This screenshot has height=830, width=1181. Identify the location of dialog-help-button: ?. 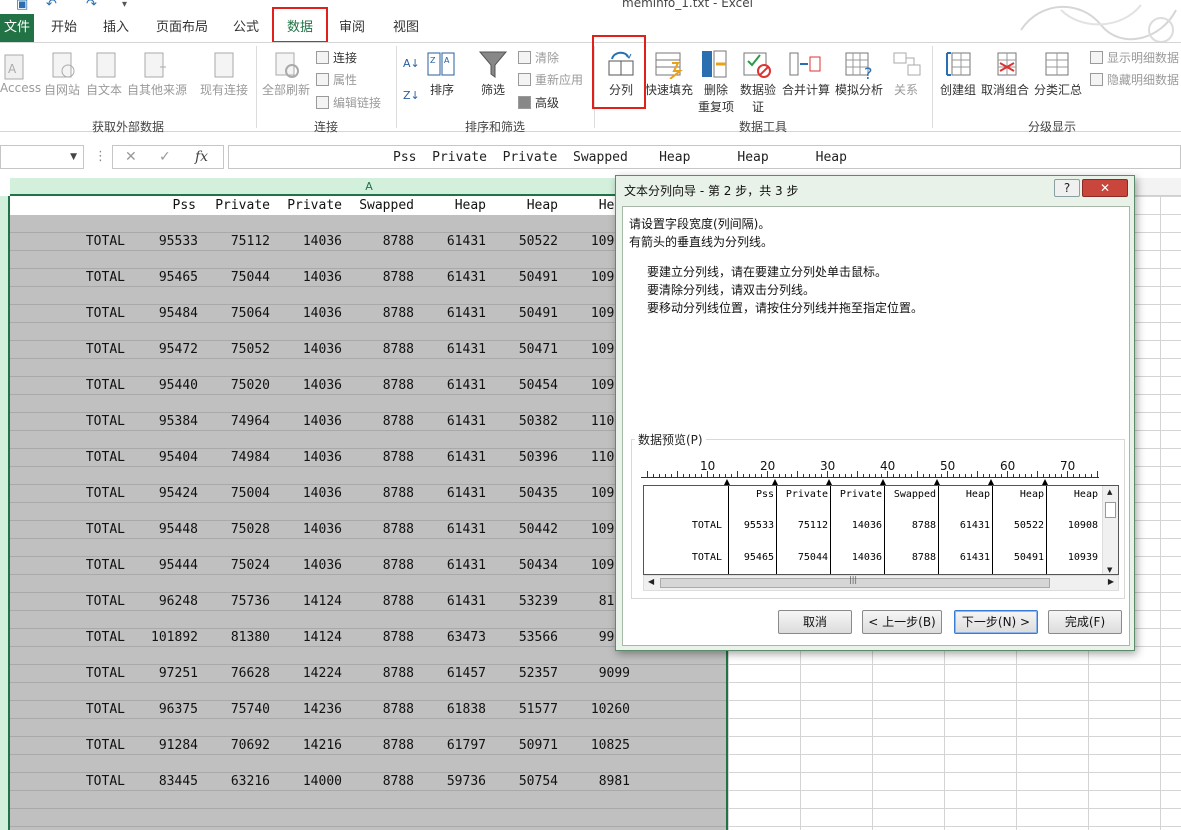
(1067, 188).